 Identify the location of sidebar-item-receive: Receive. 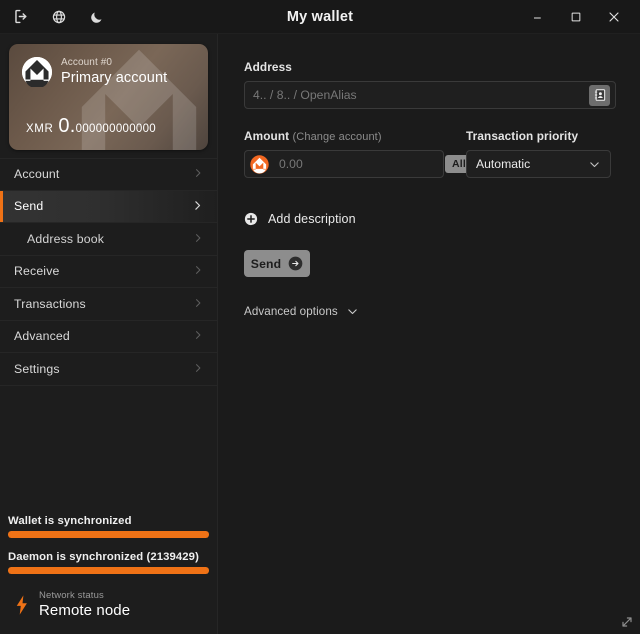
(108, 272).